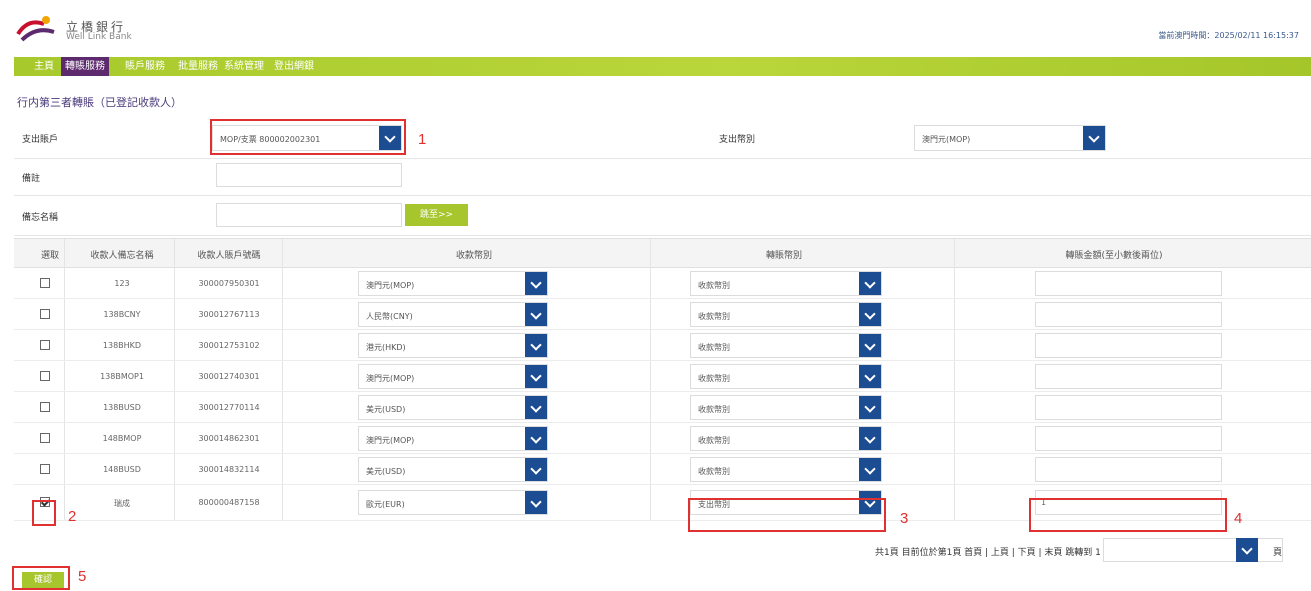  I want to click on table-row: 138BMOP1 300012740301 澳門元(MOP) 收款幣別, so click(662, 376).